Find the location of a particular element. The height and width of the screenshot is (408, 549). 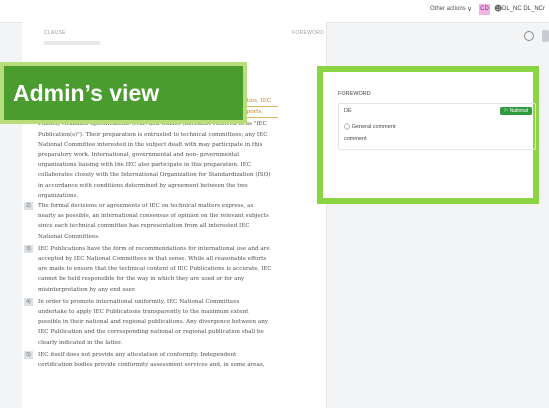

section-label: FOREWORD is located at coordinates (308, 33).